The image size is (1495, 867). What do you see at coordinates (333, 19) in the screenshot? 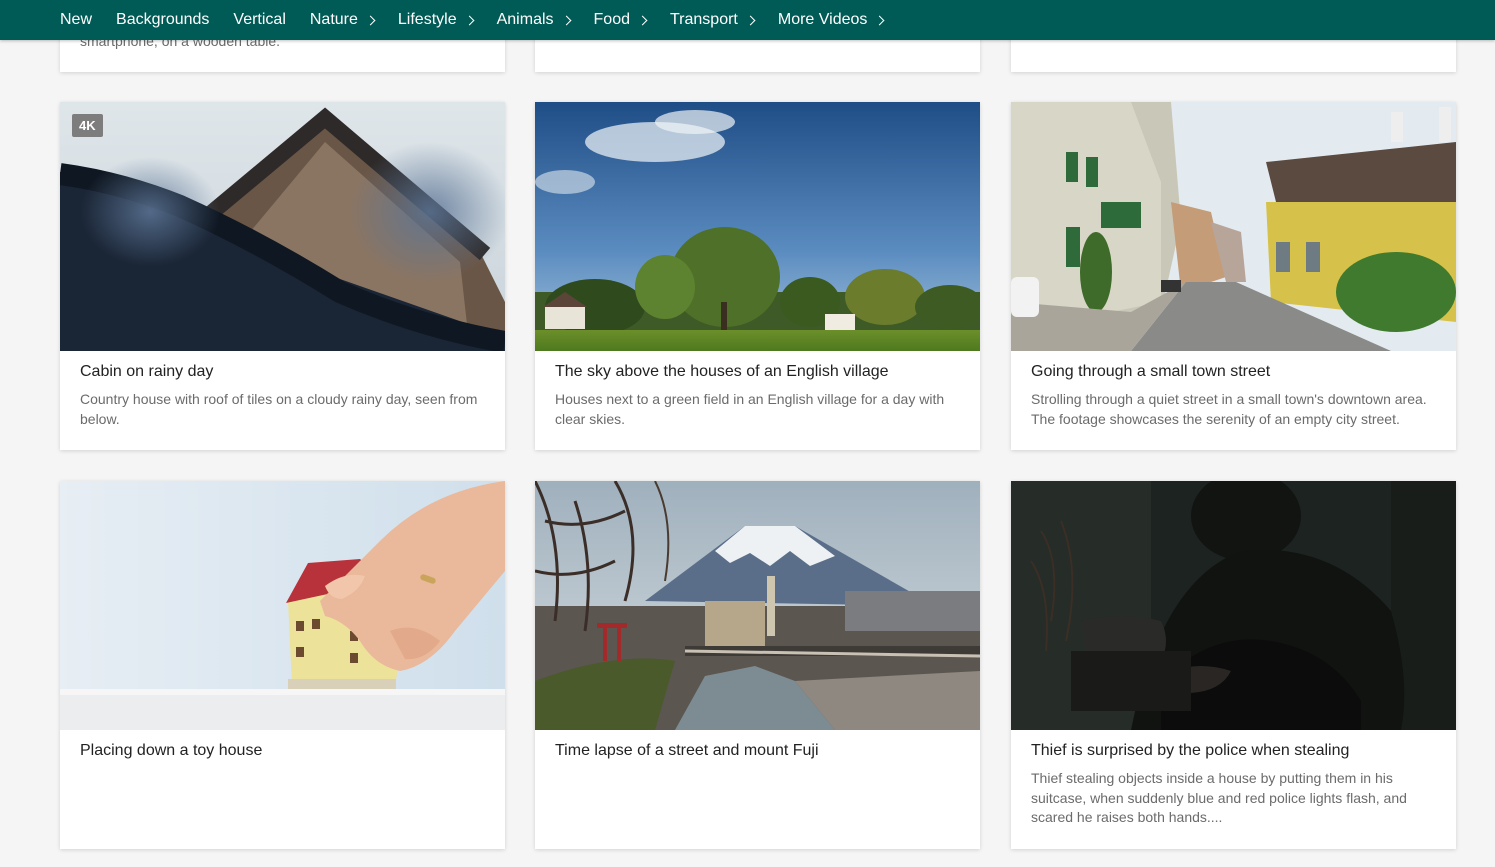
I see `nav-label: Nature` at bounding box center [333, 19].